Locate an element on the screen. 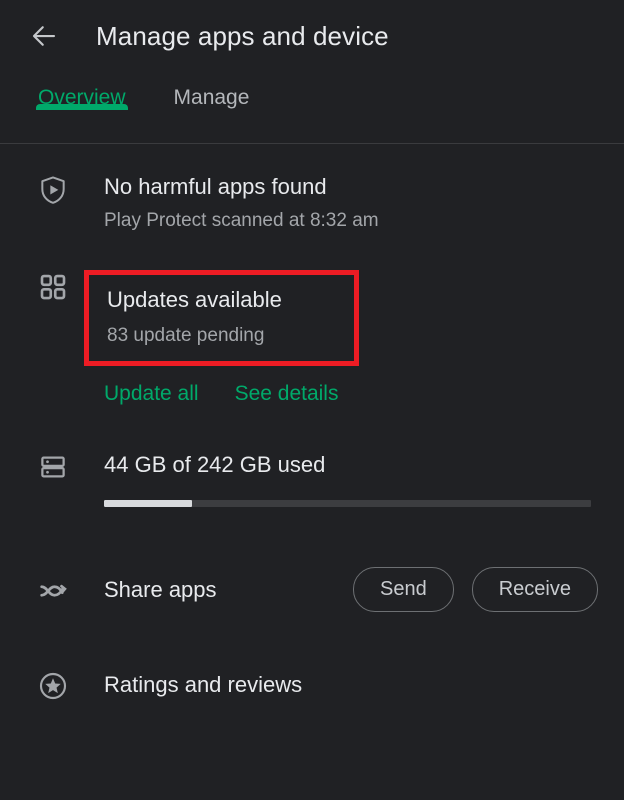 This screenshot has width=624, height=800. apps-grid-icon is located at coordinates (53, 286).